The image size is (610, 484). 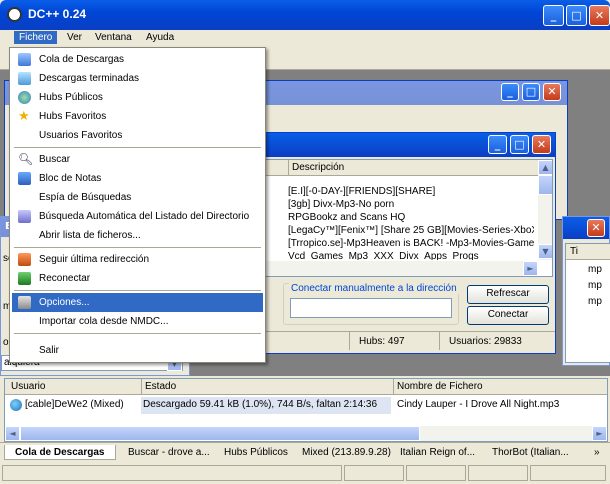 I want to click on hubs-header: Descripción, so click(x=391, y=168).